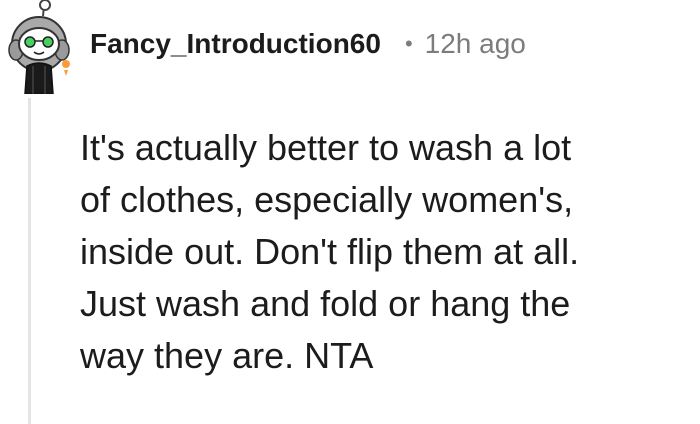 The image size is (700, 424). What do you see at coordinates (325, 303) in the screenshot?
I see `comment-body-line: Just wash and fold or hang the` at bounding box center [325, 303].